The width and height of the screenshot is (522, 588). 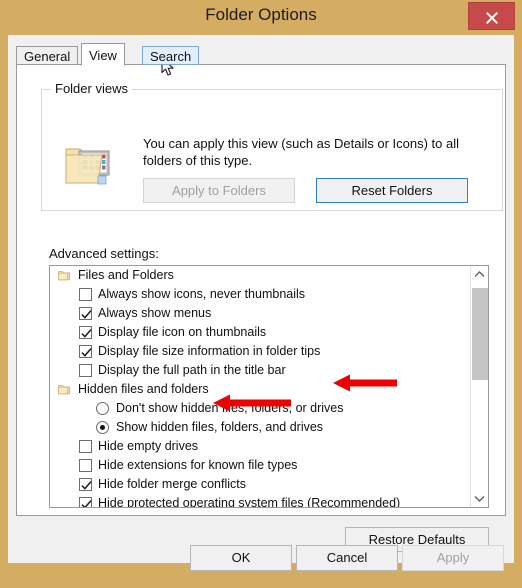 I want to click on tab-strip: General View Search, so click(x=261, y=54).